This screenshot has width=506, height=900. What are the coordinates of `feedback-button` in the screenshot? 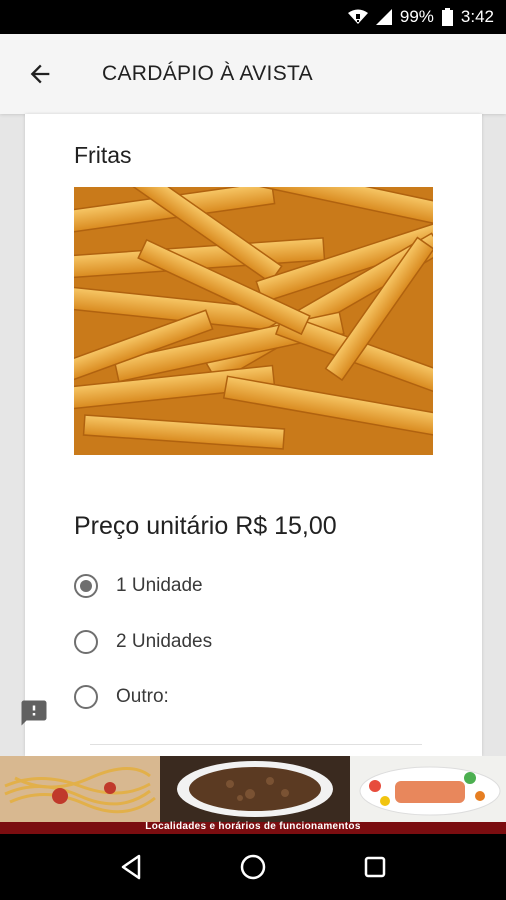 It's located at (34, 713).